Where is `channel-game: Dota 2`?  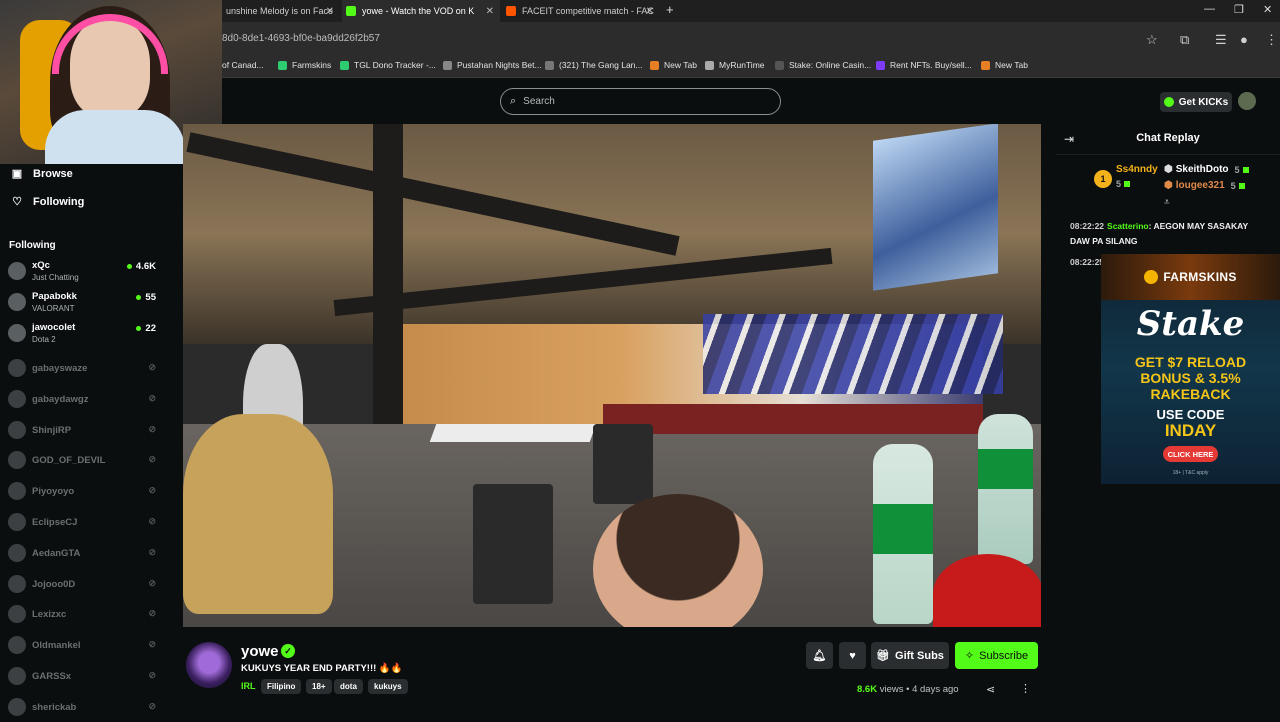
channel-game: Dota 2 is located at coordinates (44, 339).